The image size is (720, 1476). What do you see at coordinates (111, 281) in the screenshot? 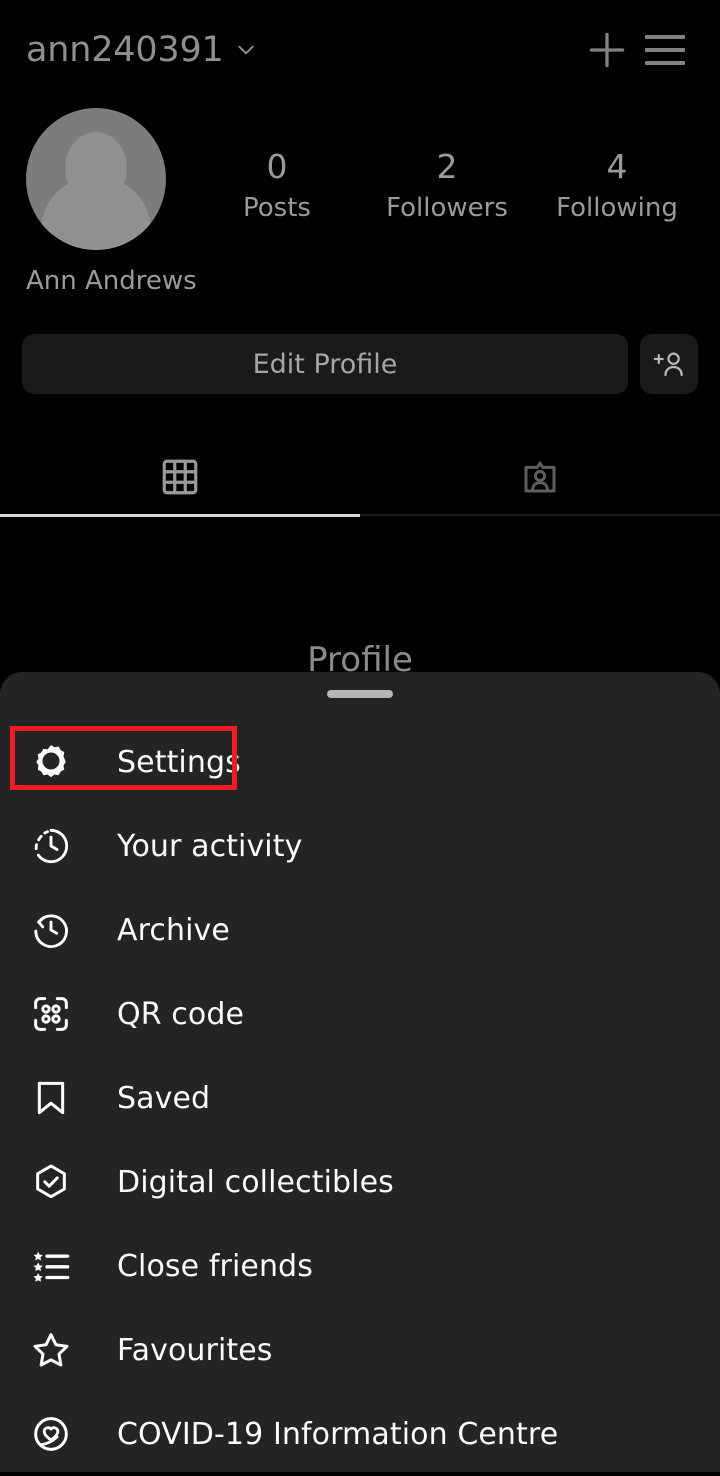
I see `profile-full-name: Ann Andrews` at bounding box center [111, 281].